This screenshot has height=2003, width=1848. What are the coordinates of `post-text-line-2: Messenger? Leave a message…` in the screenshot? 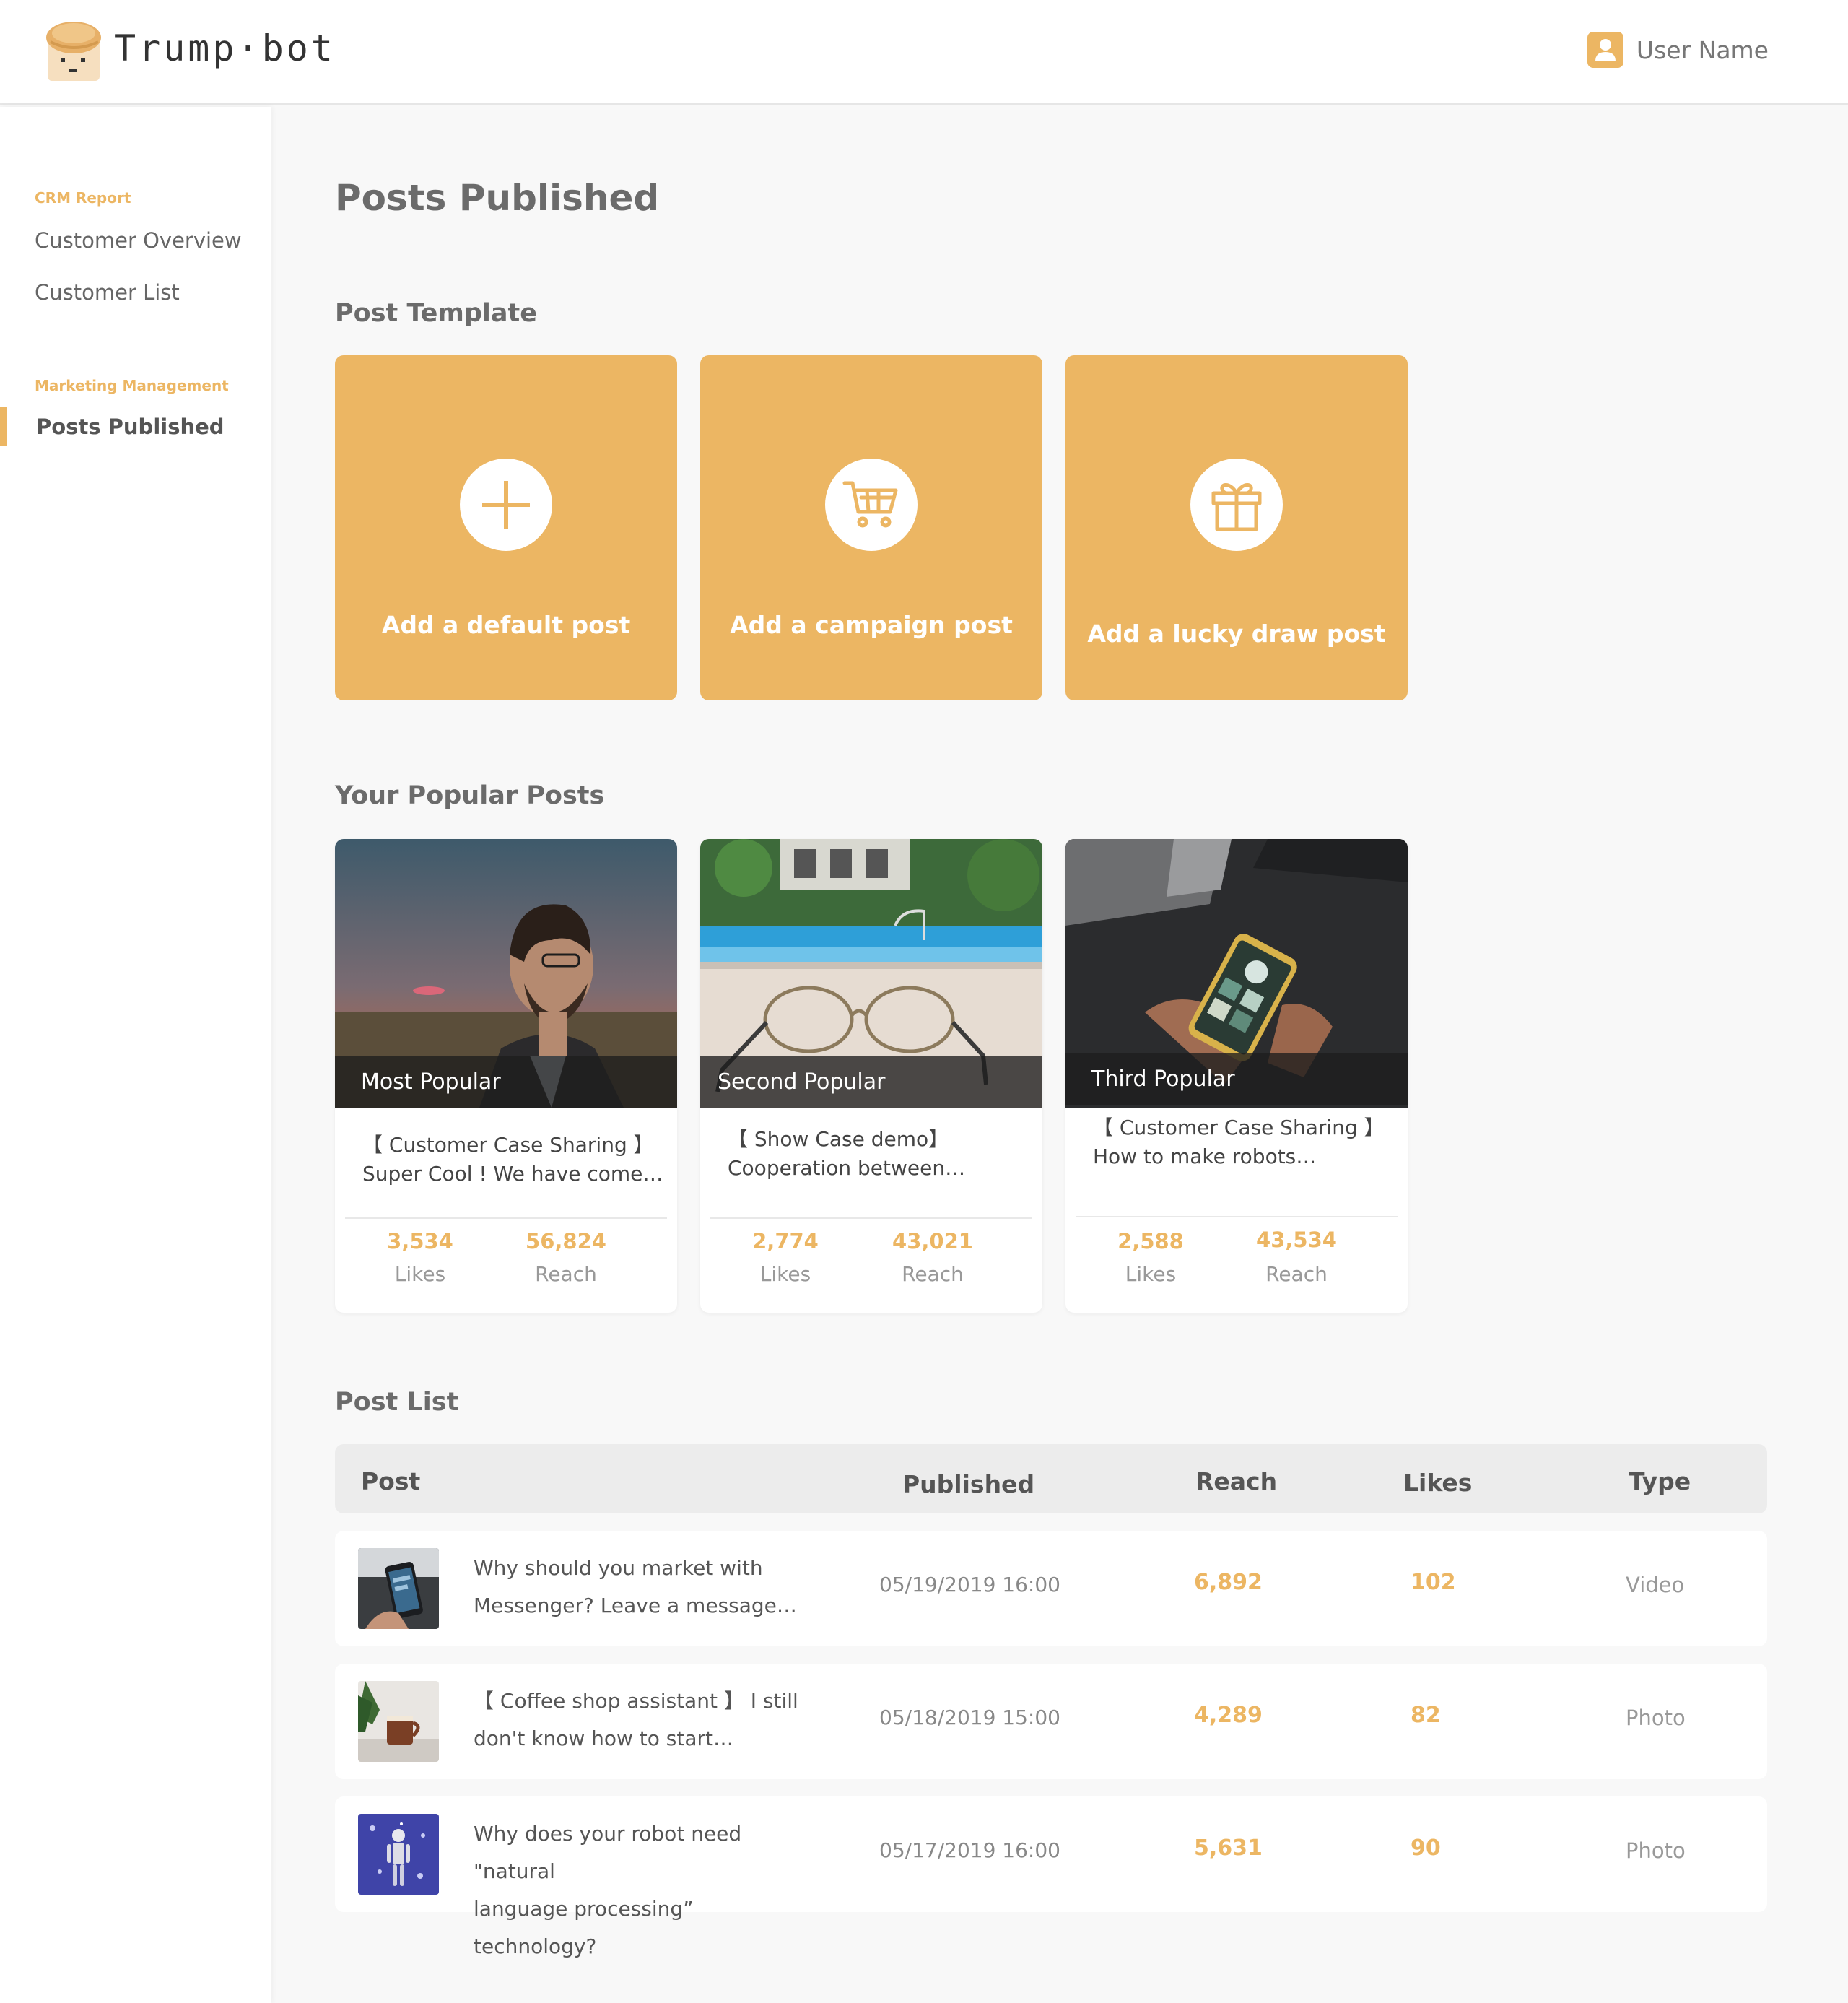 It's located at (635, 1605).